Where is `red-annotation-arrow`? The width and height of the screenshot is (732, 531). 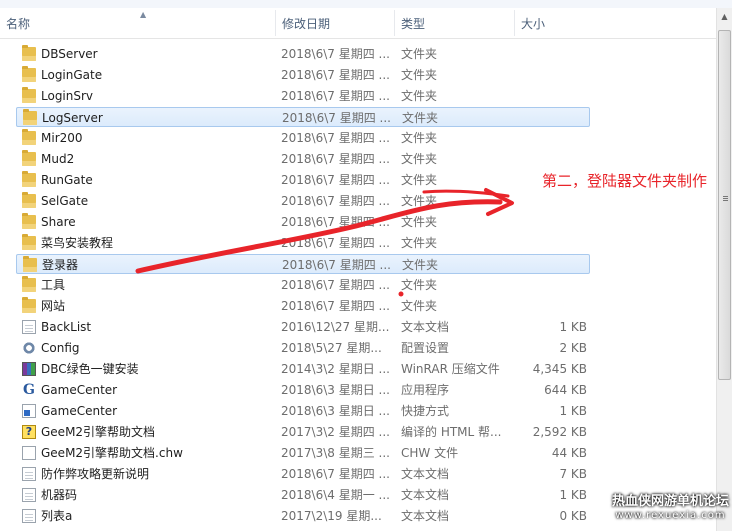
red-annotation-arrow is located at coordinates (324, 242).